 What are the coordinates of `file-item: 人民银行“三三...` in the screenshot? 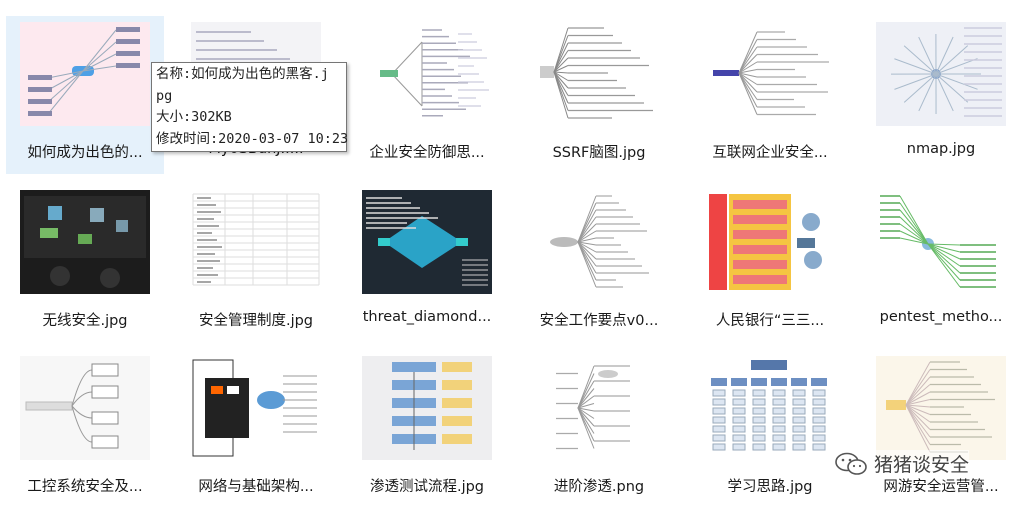 It's located at (770, 263).